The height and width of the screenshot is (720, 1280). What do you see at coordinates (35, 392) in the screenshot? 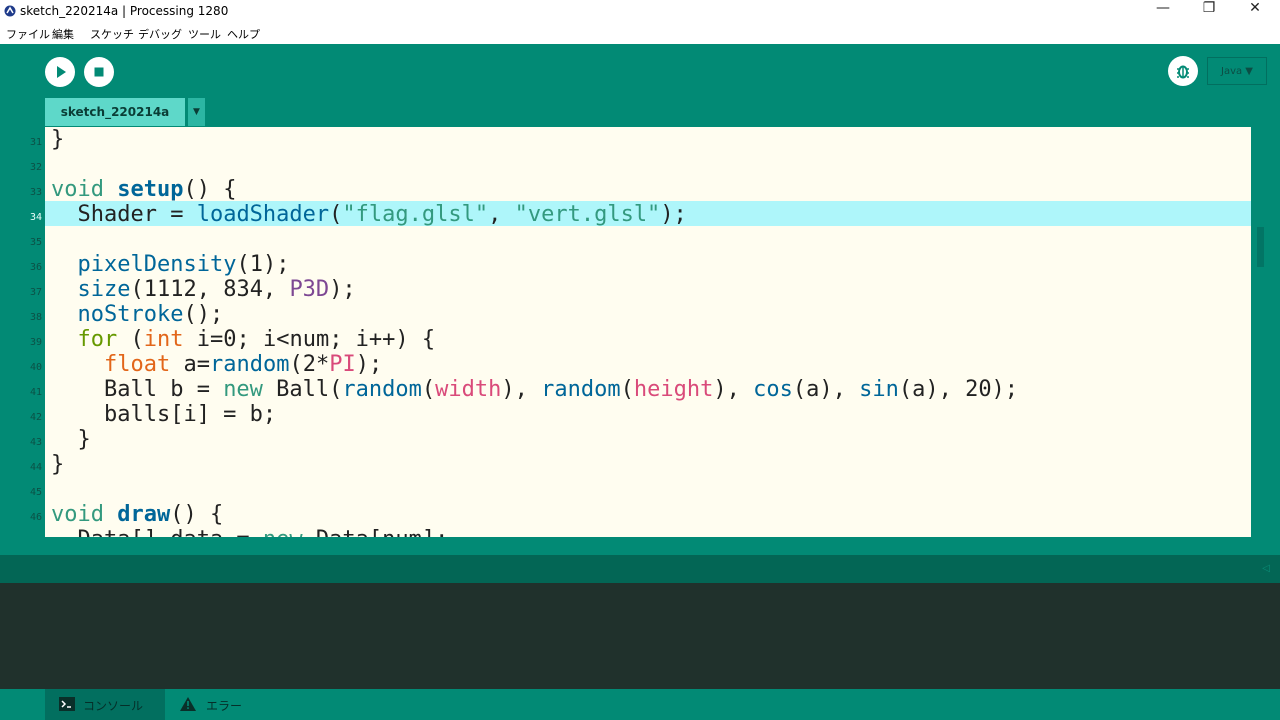
I see `line-number: 41` at bounding box center [35, 392].